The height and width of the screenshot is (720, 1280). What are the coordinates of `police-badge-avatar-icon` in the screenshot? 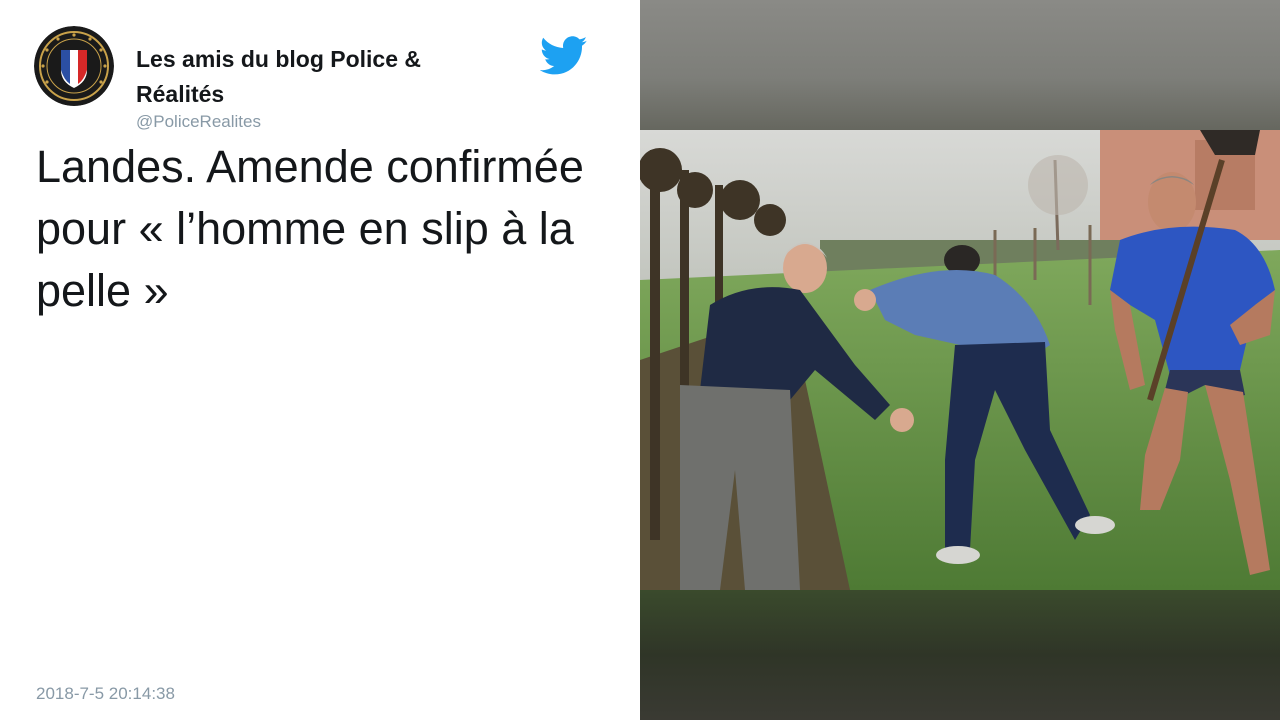 It's located at (74, 66).